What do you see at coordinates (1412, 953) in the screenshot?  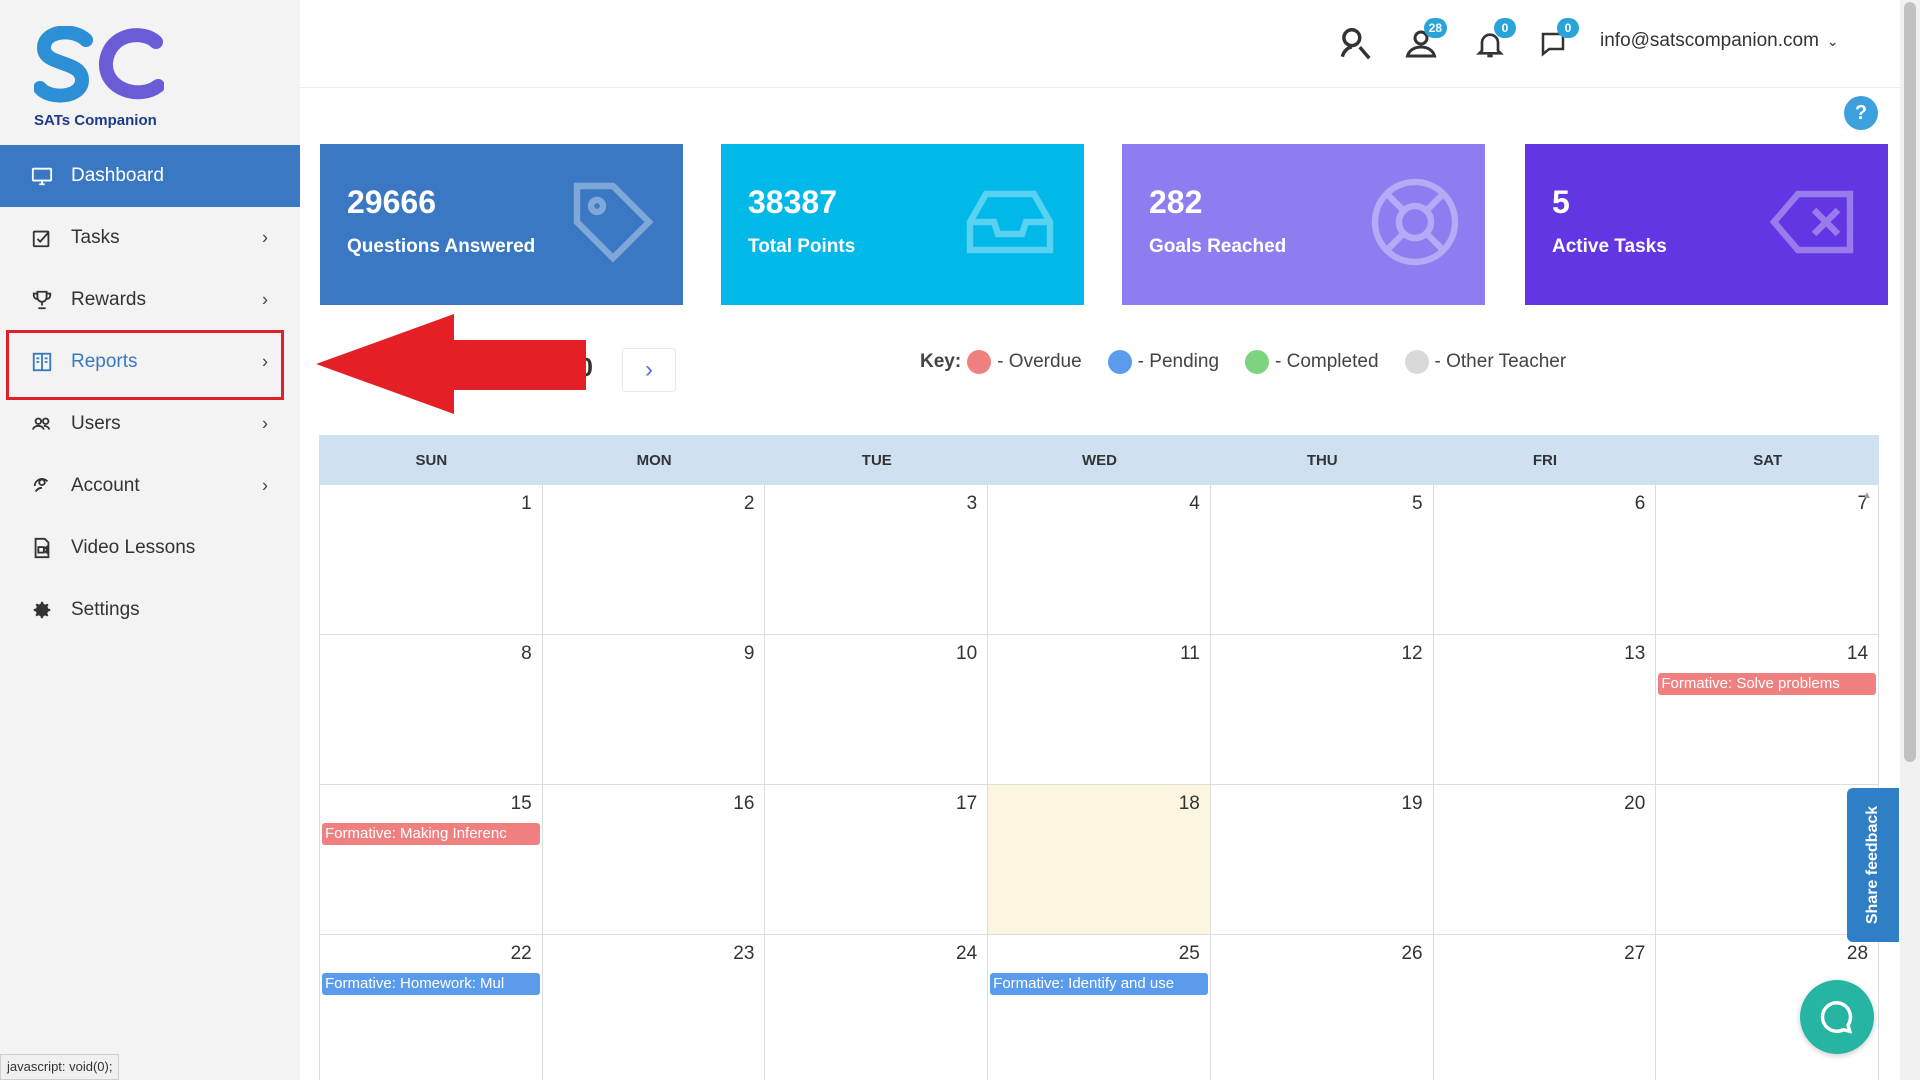 I see `day-number: 26` at bounding box center [1412, 953].